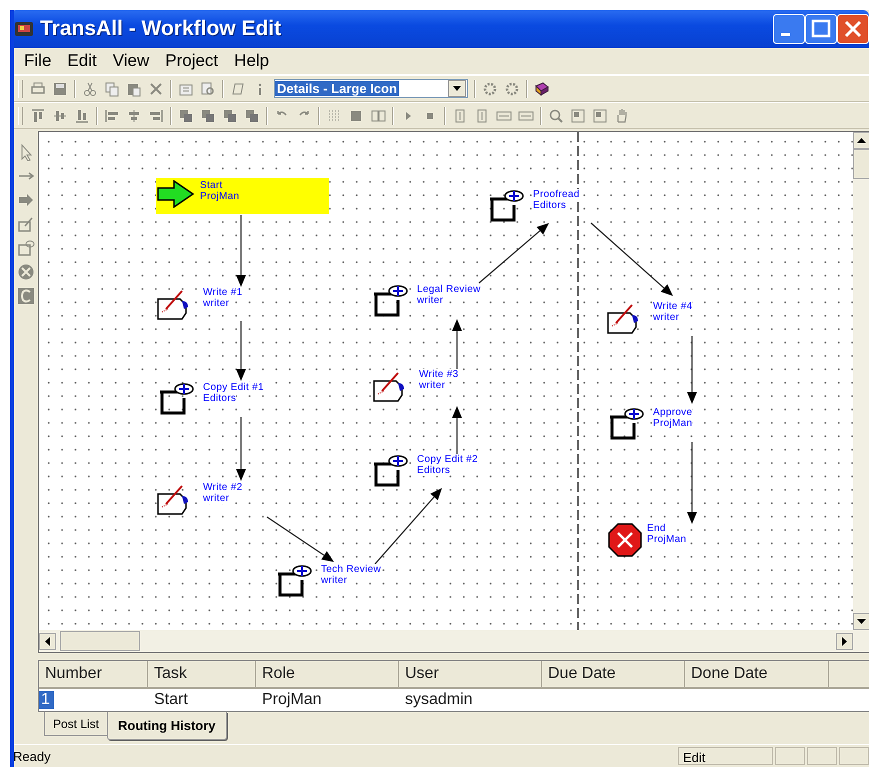  I want to click on task-node: Proofread Editors, so click(534, 206).